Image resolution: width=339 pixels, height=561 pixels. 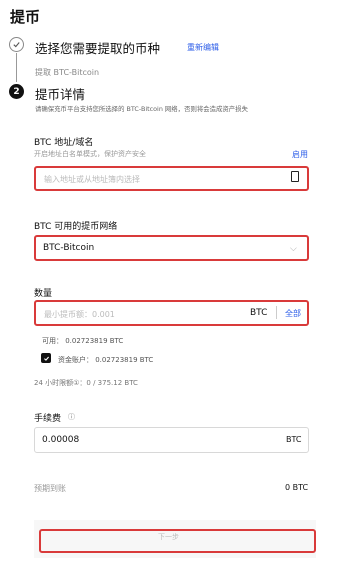 What do you see at coordinates (300, 154) in the screenshot?
I see `enable-whitelist-link: 启用` at bounding box center [300, 154].